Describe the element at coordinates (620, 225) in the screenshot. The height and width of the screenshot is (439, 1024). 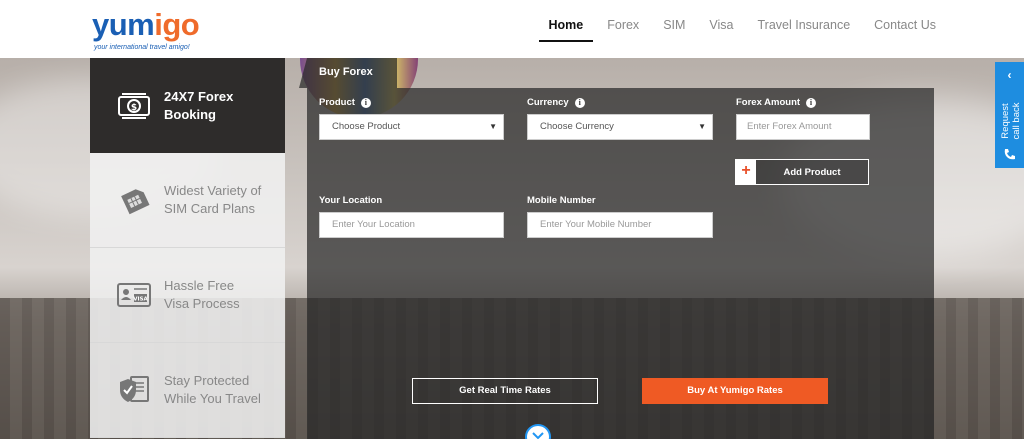
I see `mobile-input: Enter Your Mobile Number` at that location.